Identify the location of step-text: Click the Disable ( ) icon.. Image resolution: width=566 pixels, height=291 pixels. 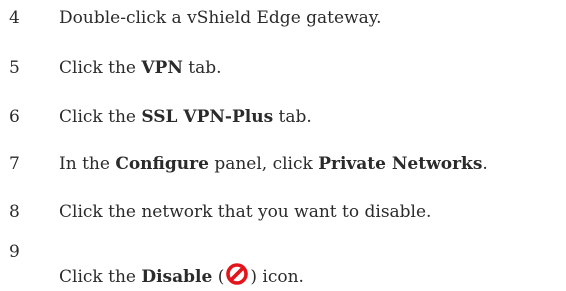
(181, 274).